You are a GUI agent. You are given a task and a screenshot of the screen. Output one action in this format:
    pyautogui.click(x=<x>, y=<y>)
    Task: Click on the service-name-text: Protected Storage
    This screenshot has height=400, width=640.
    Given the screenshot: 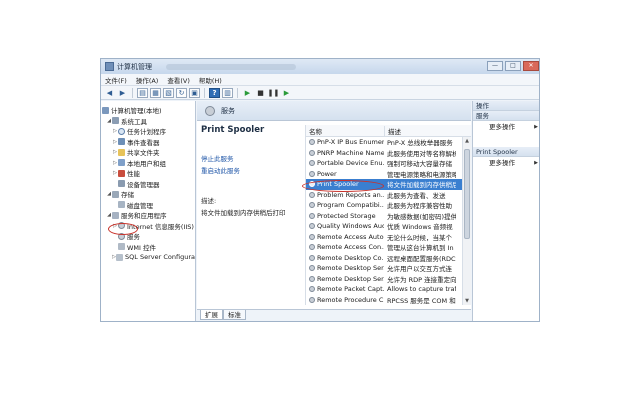 What is the action you would take?
    pyautogui.click(x=346, y=215)
    